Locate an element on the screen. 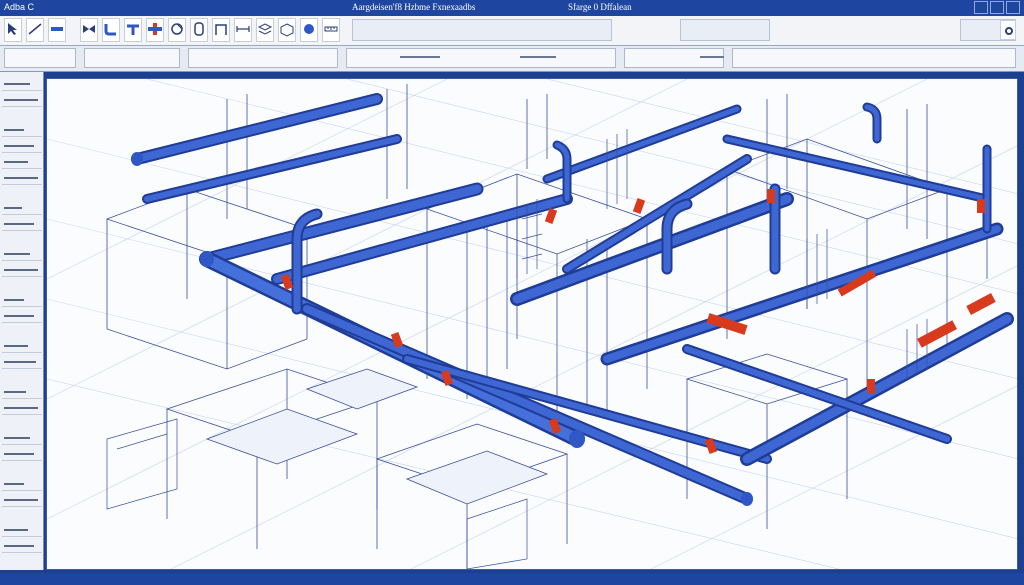  maximize-icon is located at coordinates (997, 7).